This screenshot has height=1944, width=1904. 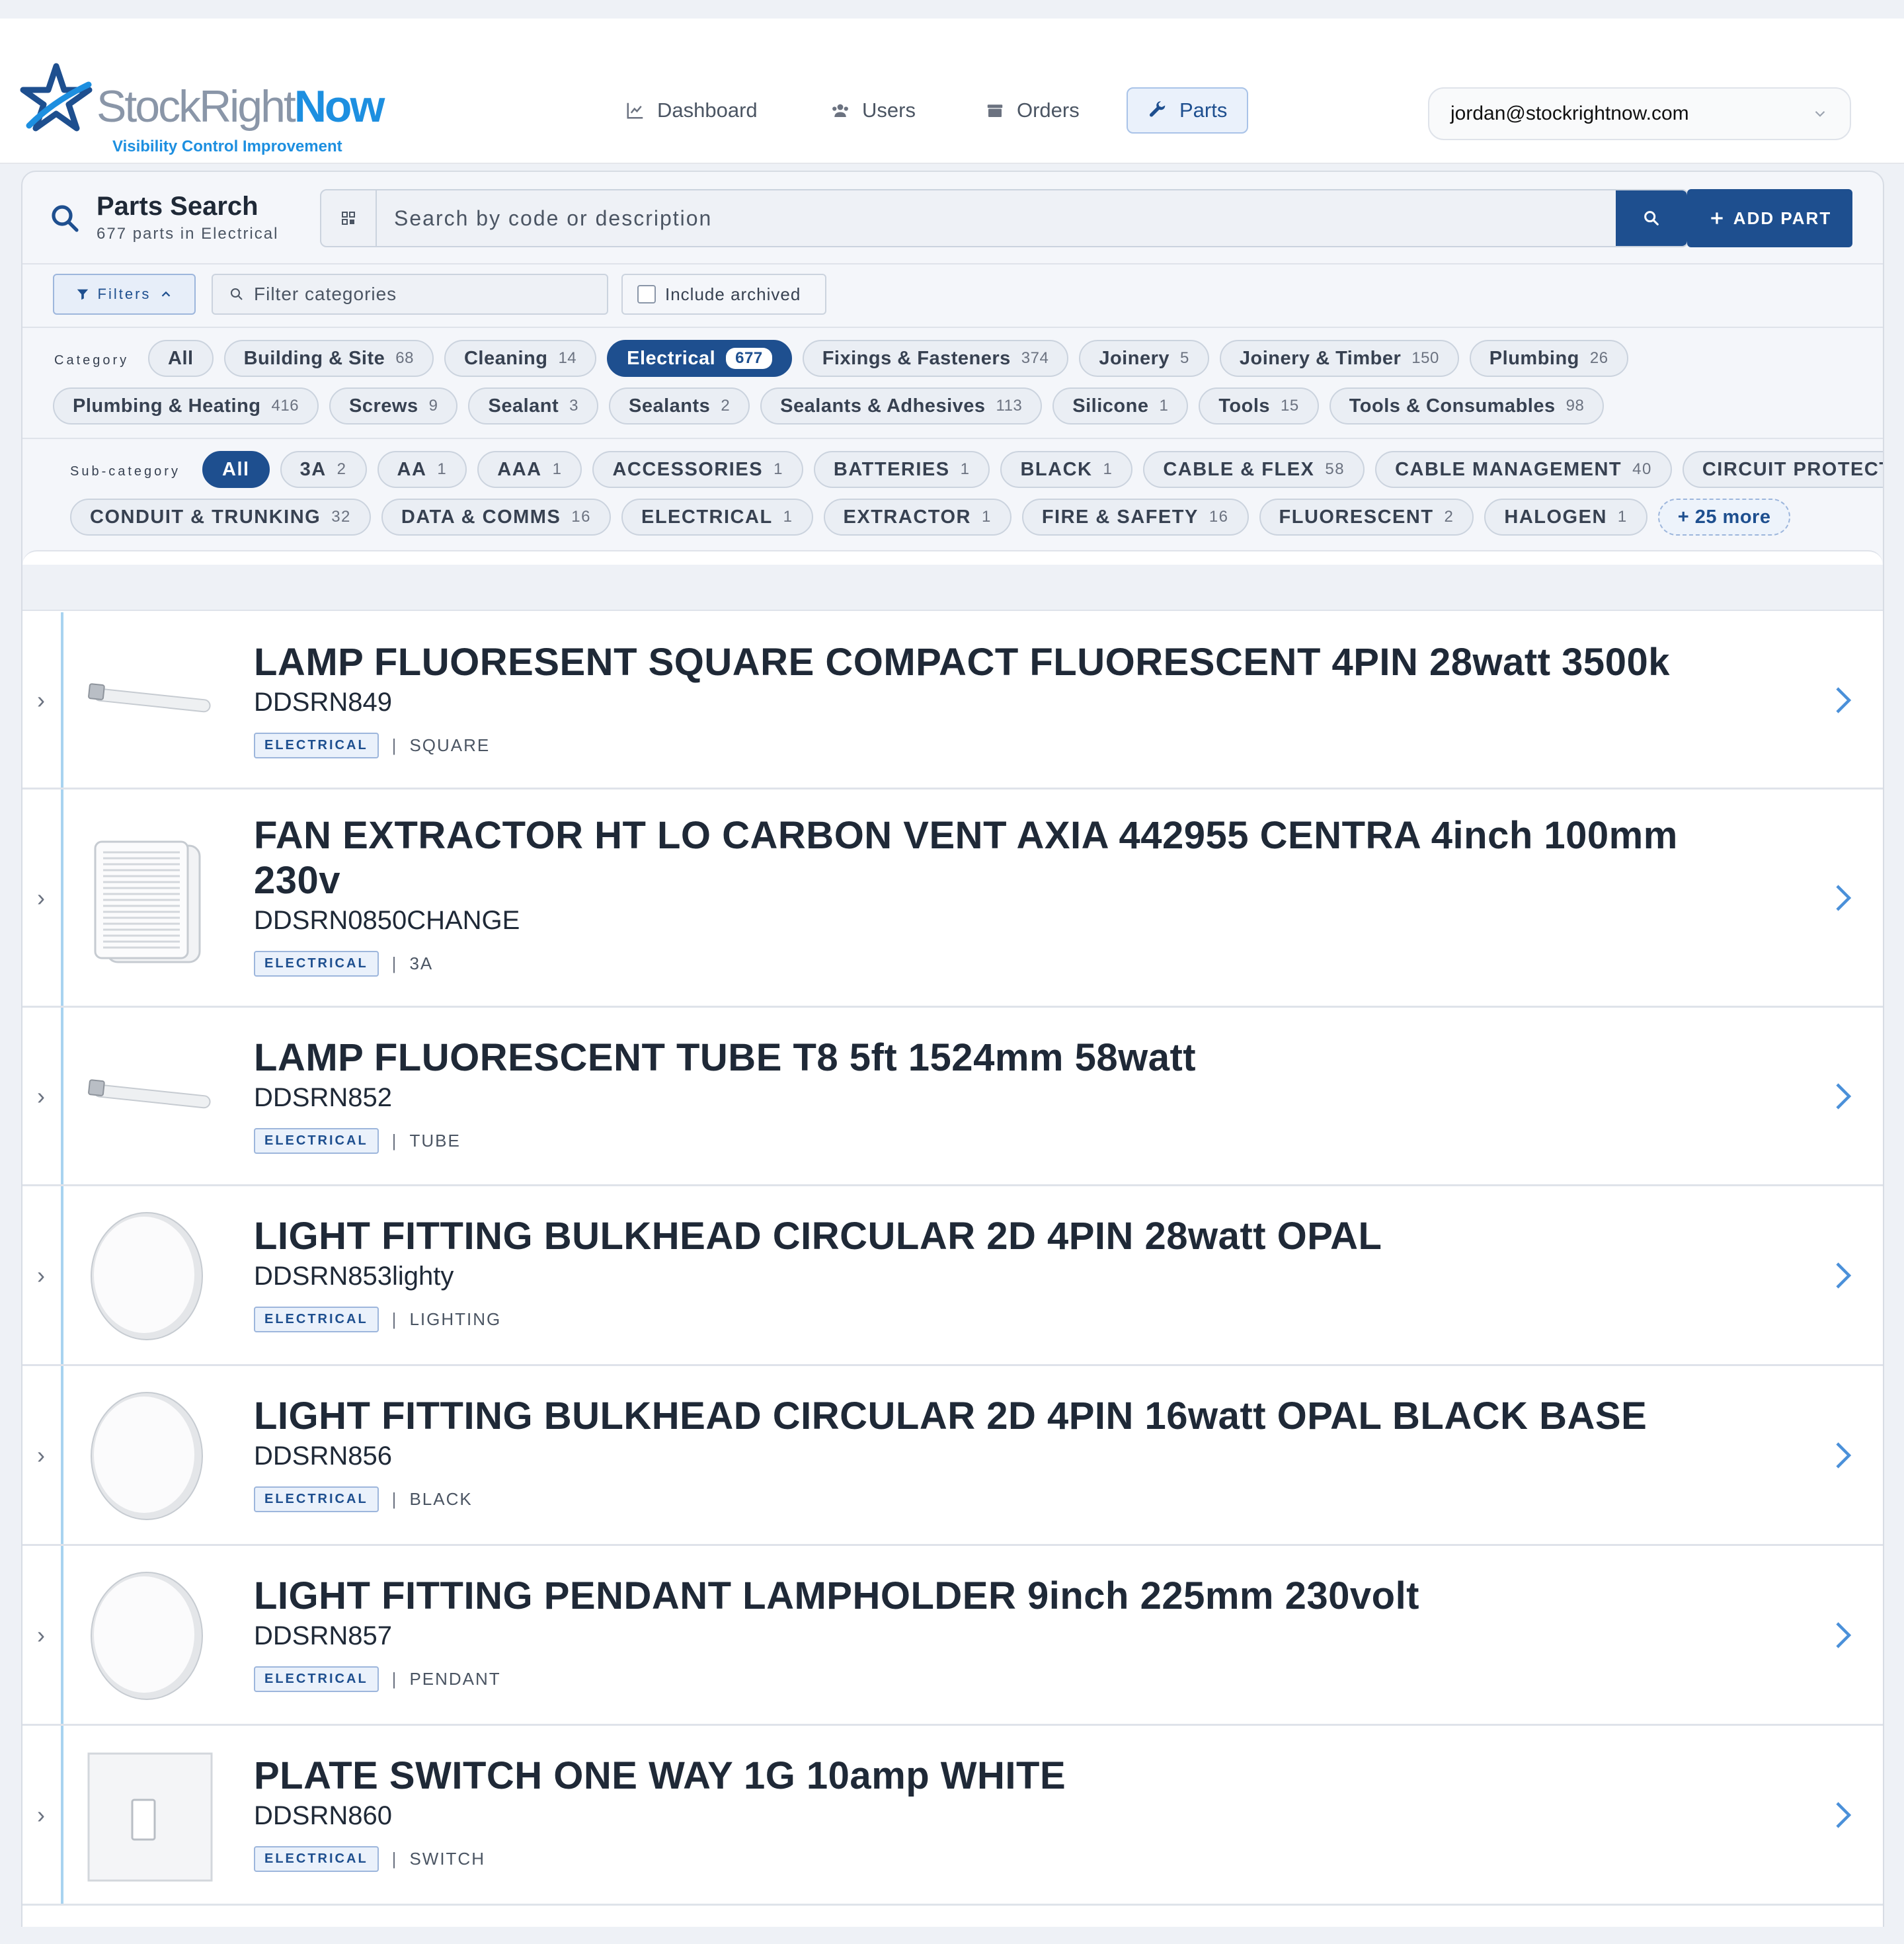 What do you see at coordinates (152, 1456) in the screenshot?
I see `part-image` at bounding box center [152, 1456].